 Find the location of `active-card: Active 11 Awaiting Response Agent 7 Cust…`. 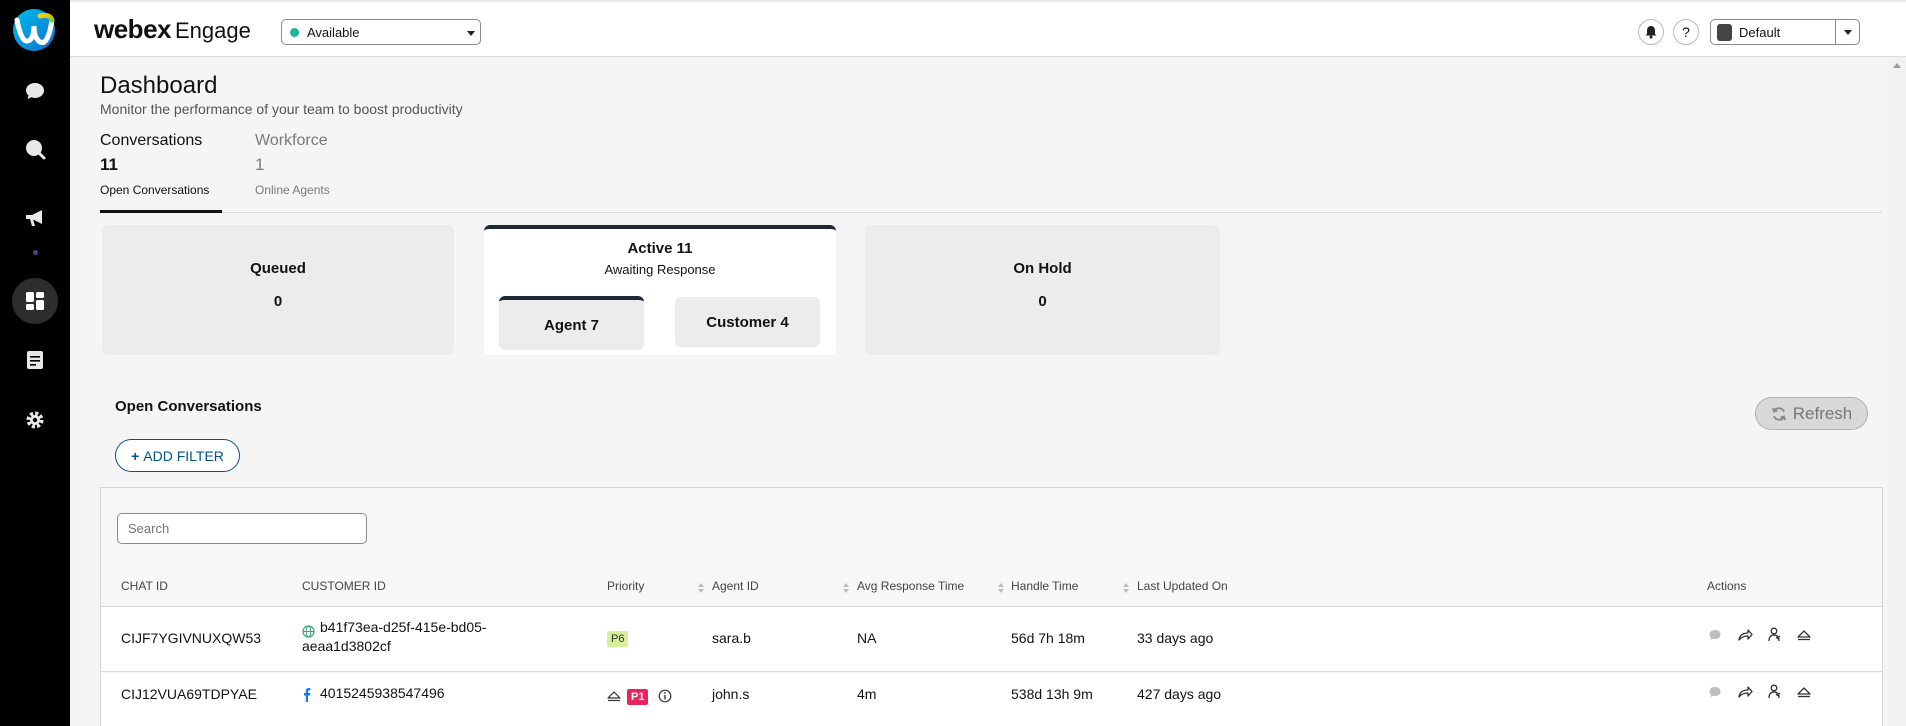

active-card: Active 11 Awaiting Response Agent 7 Cust… is located at coordinates (660, 290).